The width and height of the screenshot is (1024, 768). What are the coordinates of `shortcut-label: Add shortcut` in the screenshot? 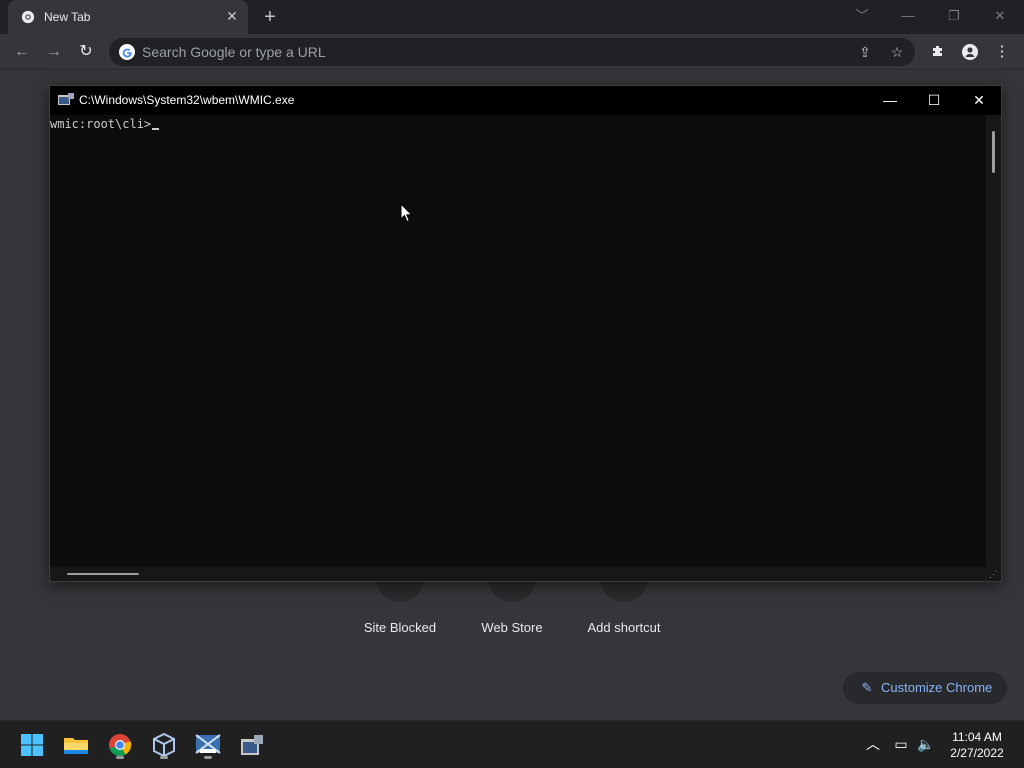 It's located at (624, 627).